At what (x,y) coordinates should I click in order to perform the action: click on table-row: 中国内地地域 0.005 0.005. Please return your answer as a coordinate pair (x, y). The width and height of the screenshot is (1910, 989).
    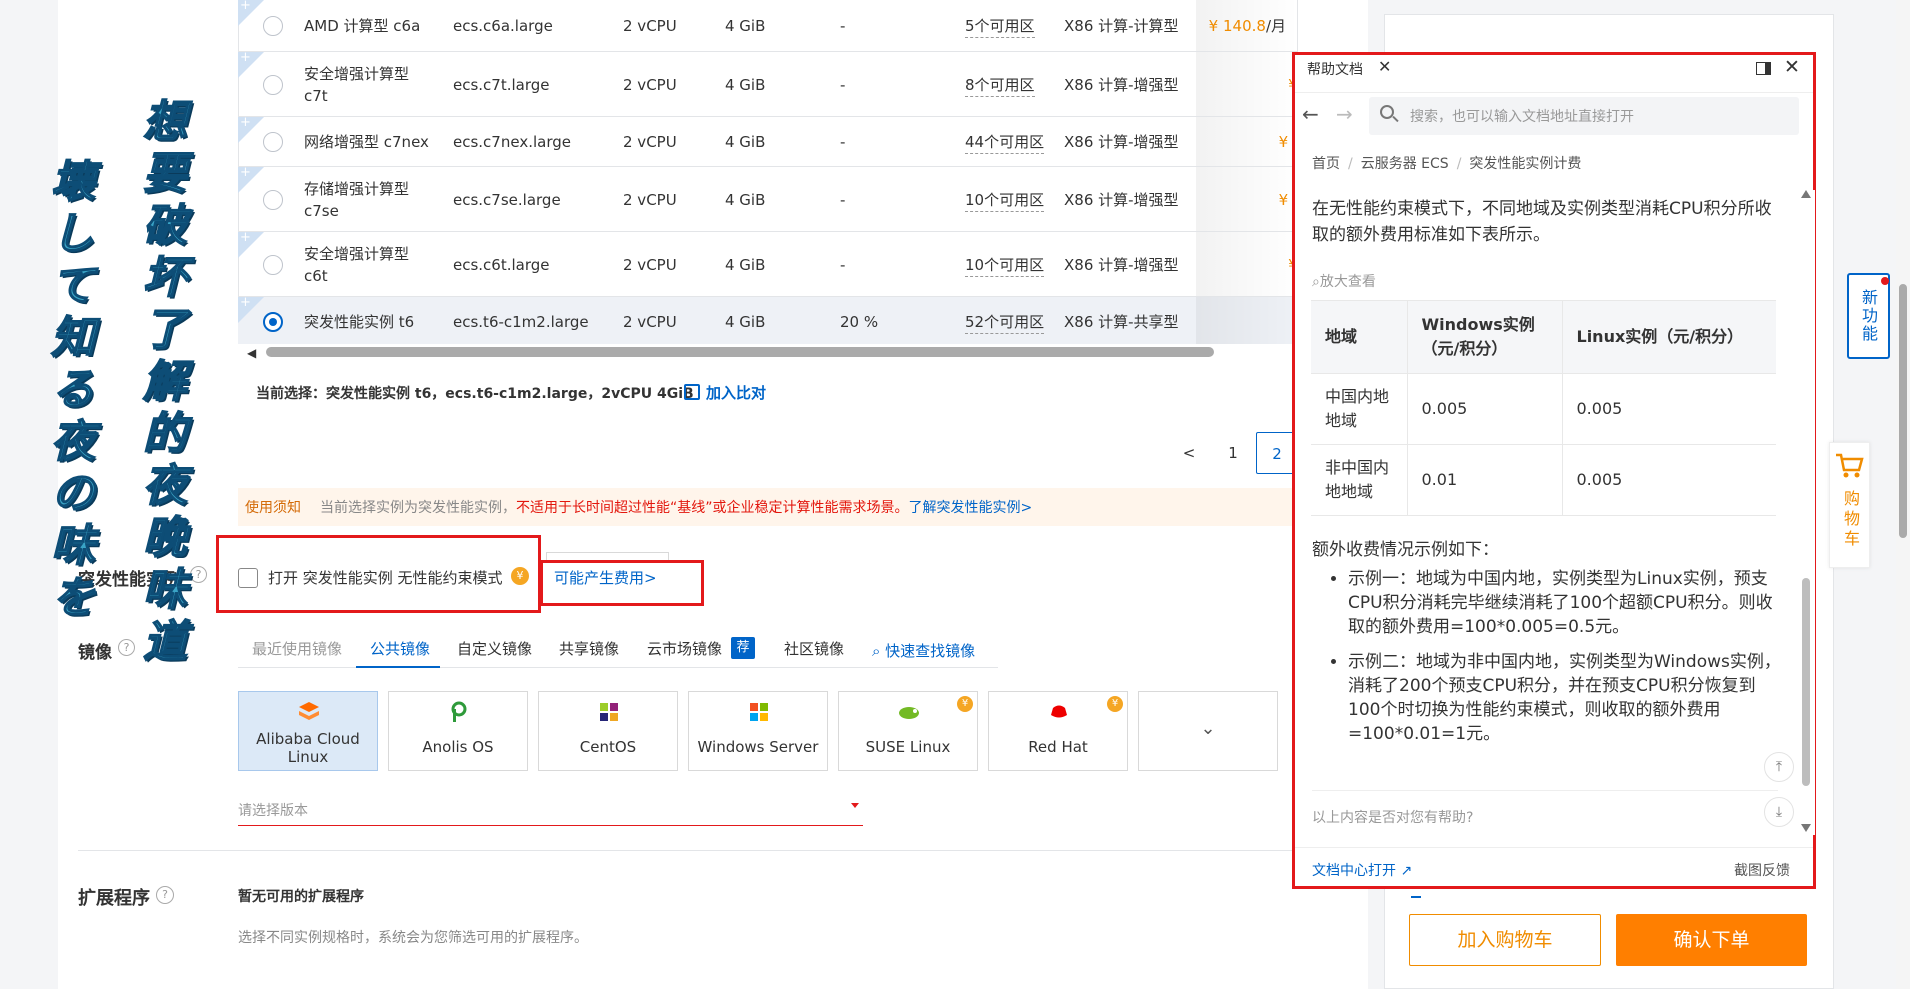
    Looking at the image, I should click on (1543, 409).